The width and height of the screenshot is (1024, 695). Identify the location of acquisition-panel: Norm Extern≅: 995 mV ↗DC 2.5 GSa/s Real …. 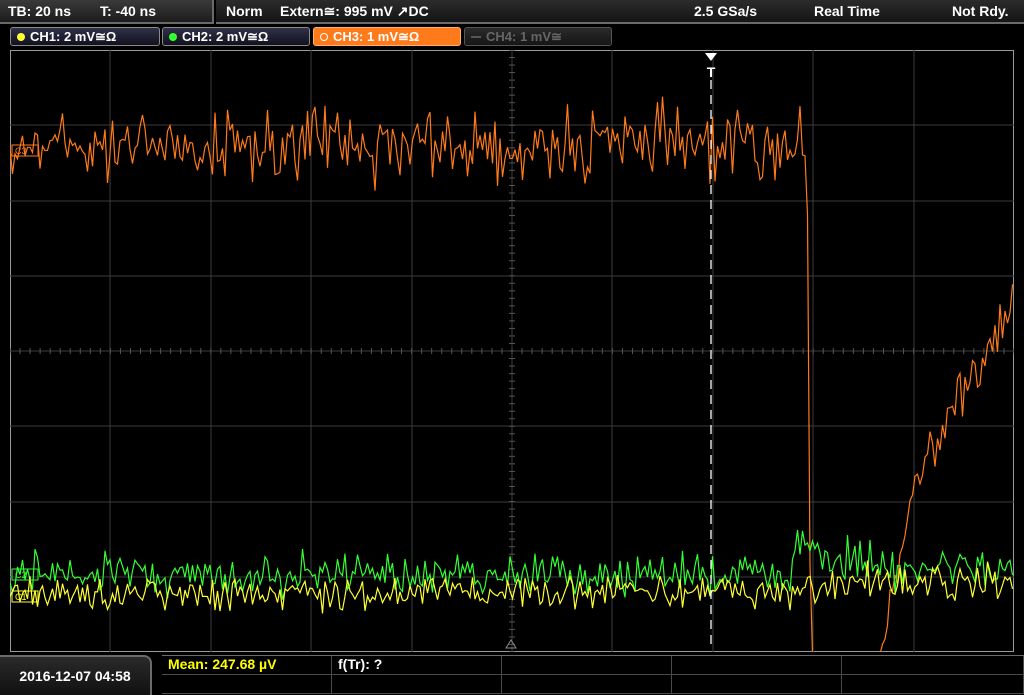
(620, 12).